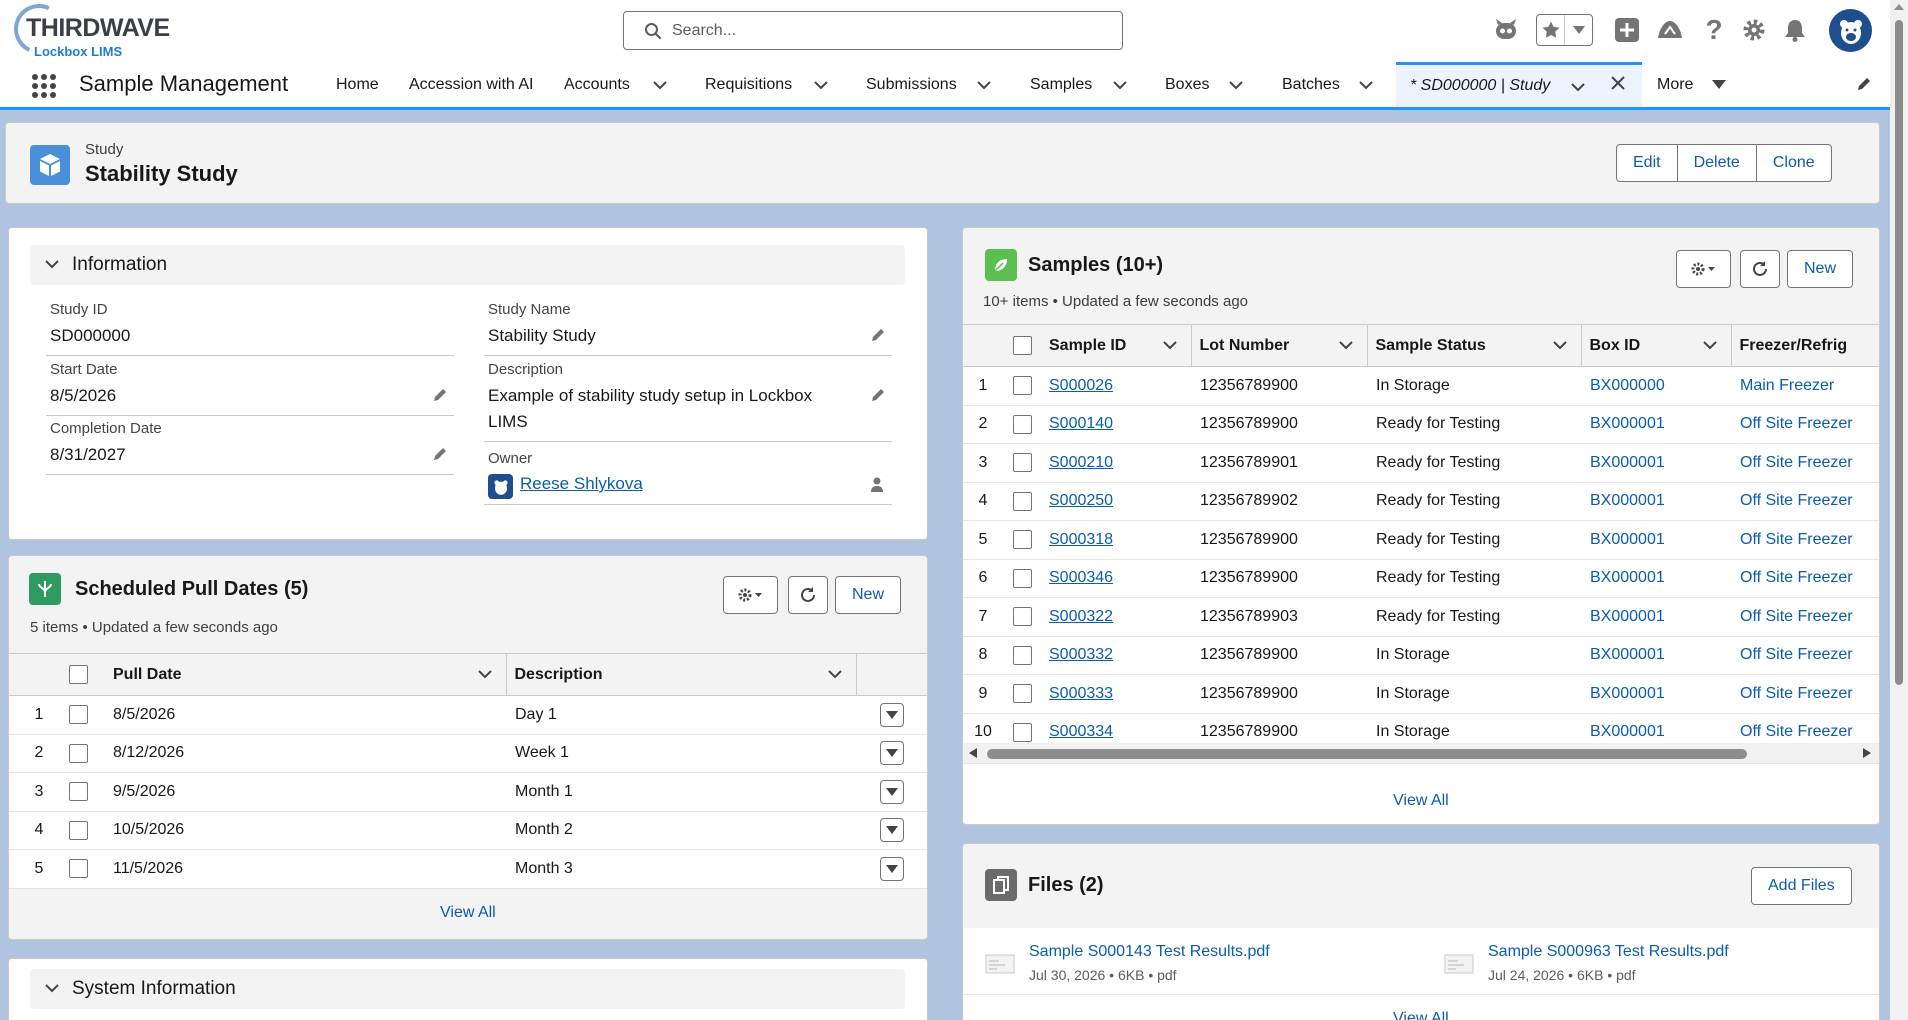 This screenshot has width=1908, height=1020. Describe the element at coordinates (1278, 345) in the screenshot. I see `lot-number-column-header: Lot Number` at that location.